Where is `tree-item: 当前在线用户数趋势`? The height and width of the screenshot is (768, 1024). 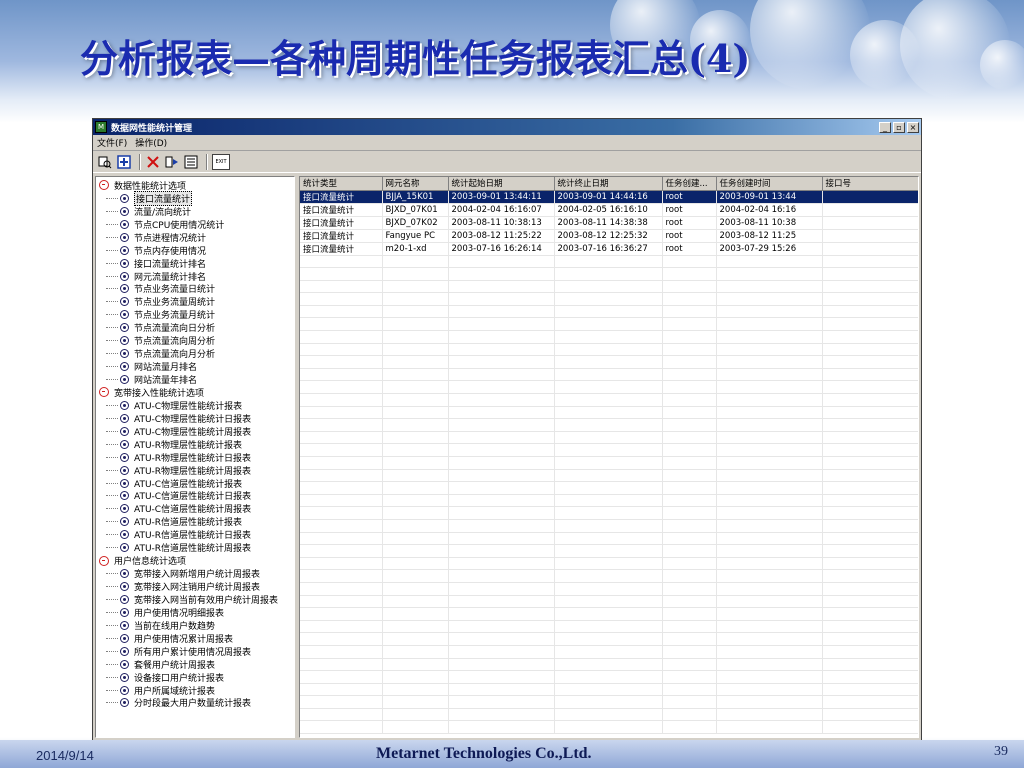
tree-item: 当前在线用户数趋势 is located at coordinates (195, 625).